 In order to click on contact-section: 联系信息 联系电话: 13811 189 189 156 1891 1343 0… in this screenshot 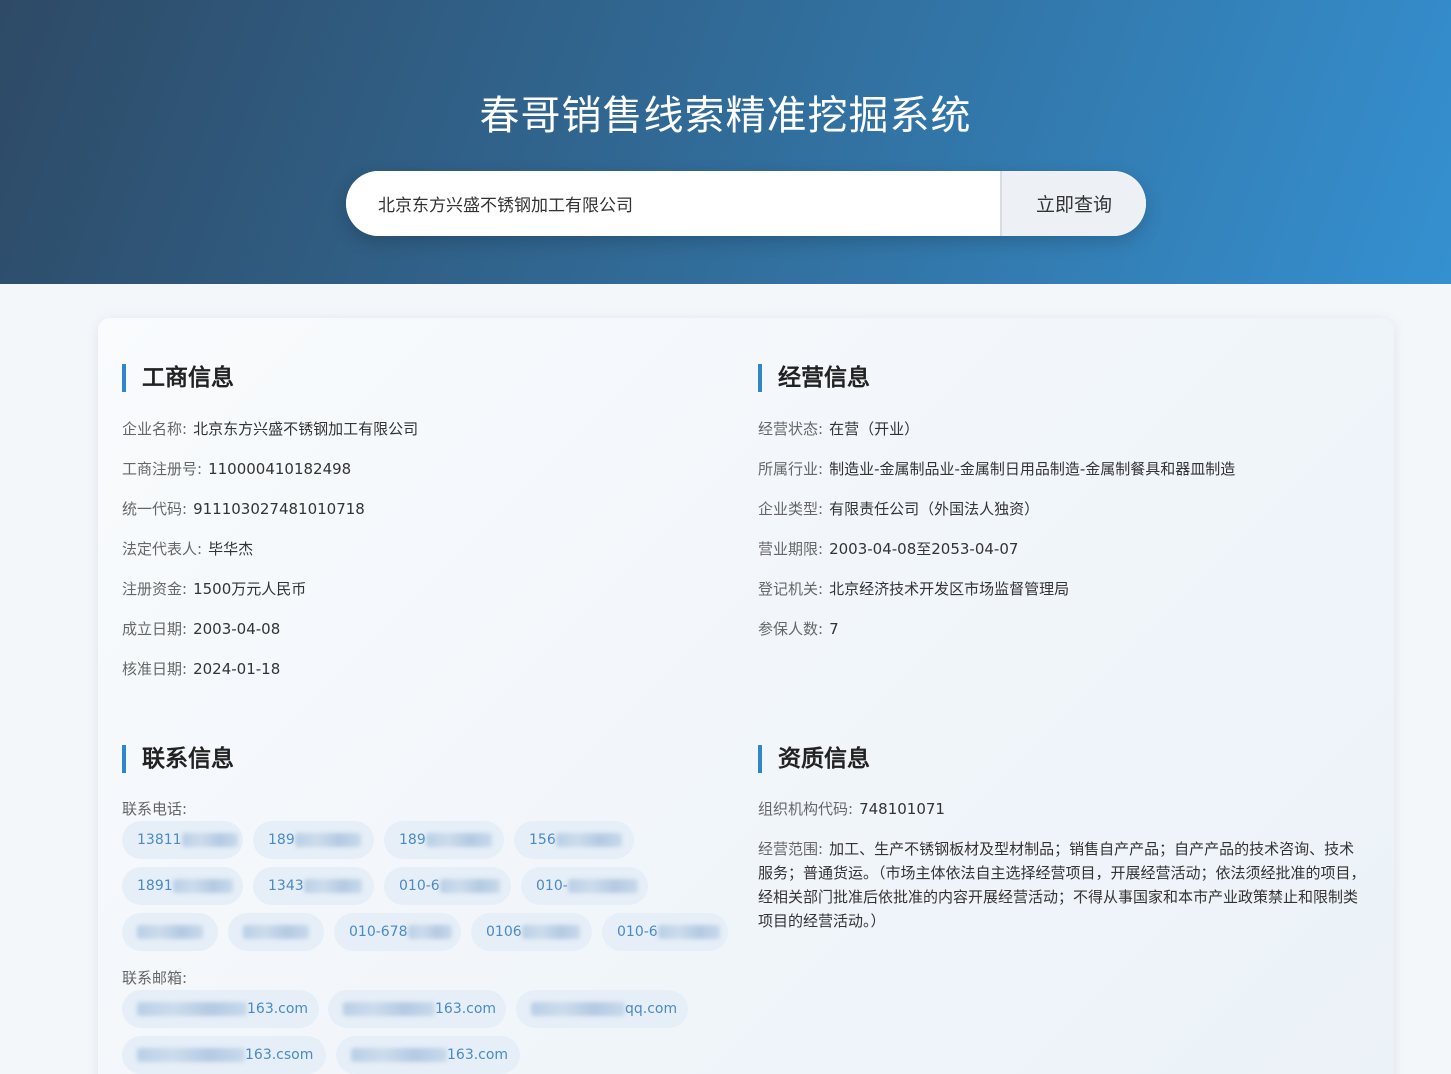, I will do `click(432, 909)`.